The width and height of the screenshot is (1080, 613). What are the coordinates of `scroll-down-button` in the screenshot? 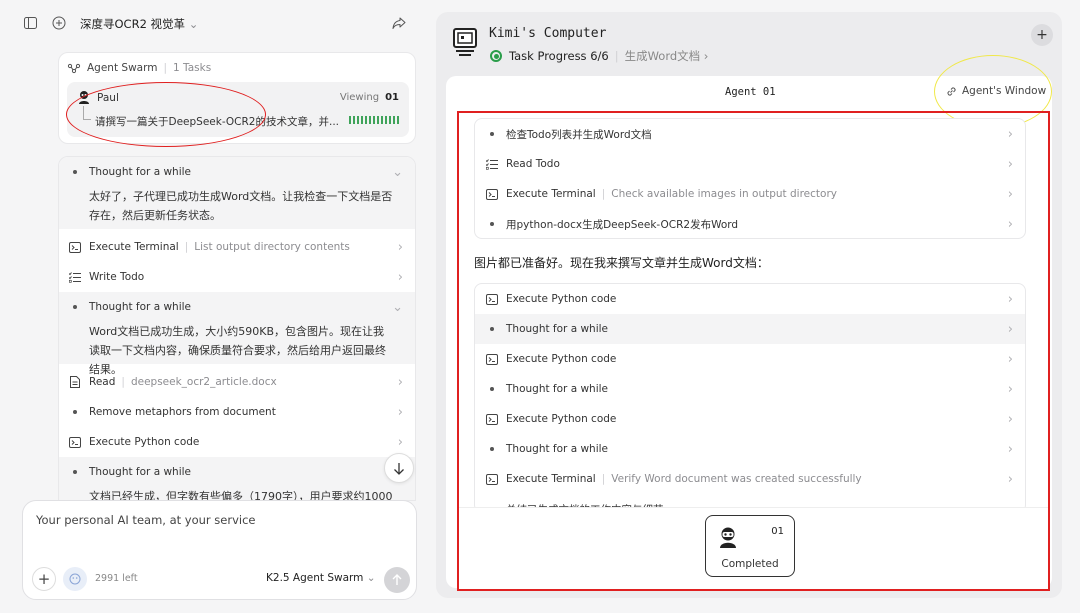 It's located at (399, 468).